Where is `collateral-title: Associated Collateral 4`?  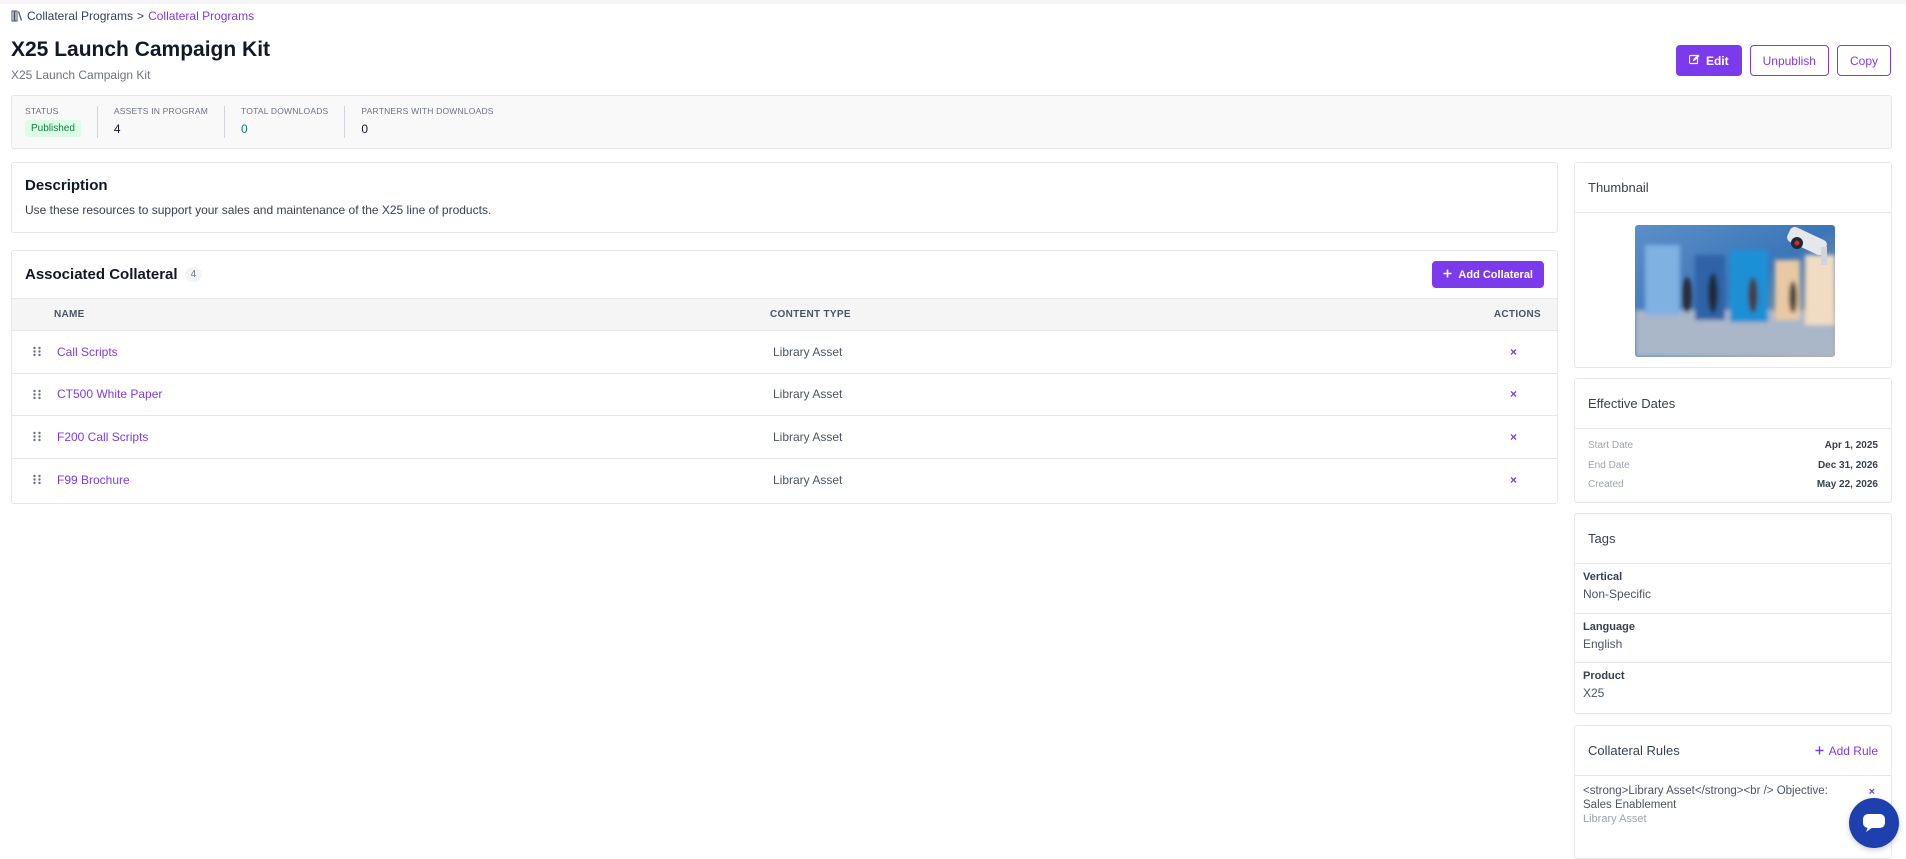
collateral-title: Associated Collateral 4 is located at coordinates (114, 274).